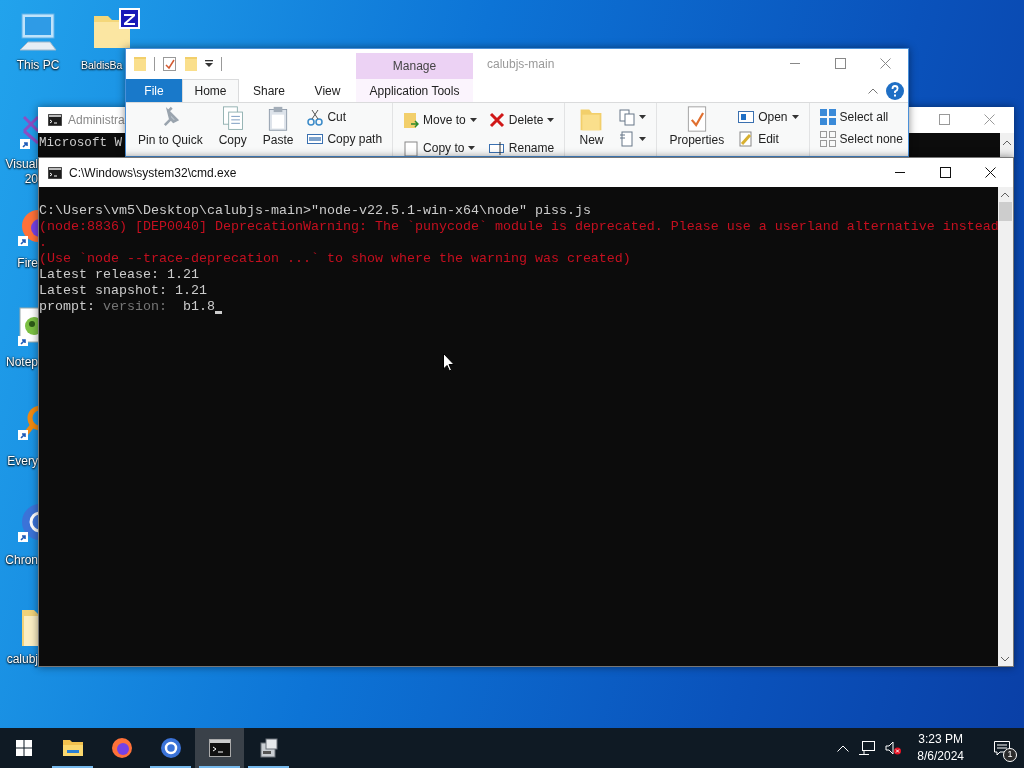  Describe the element at coordinates (521, 145) in the screenshot. I see `ribbon-button: Rename` at that location.